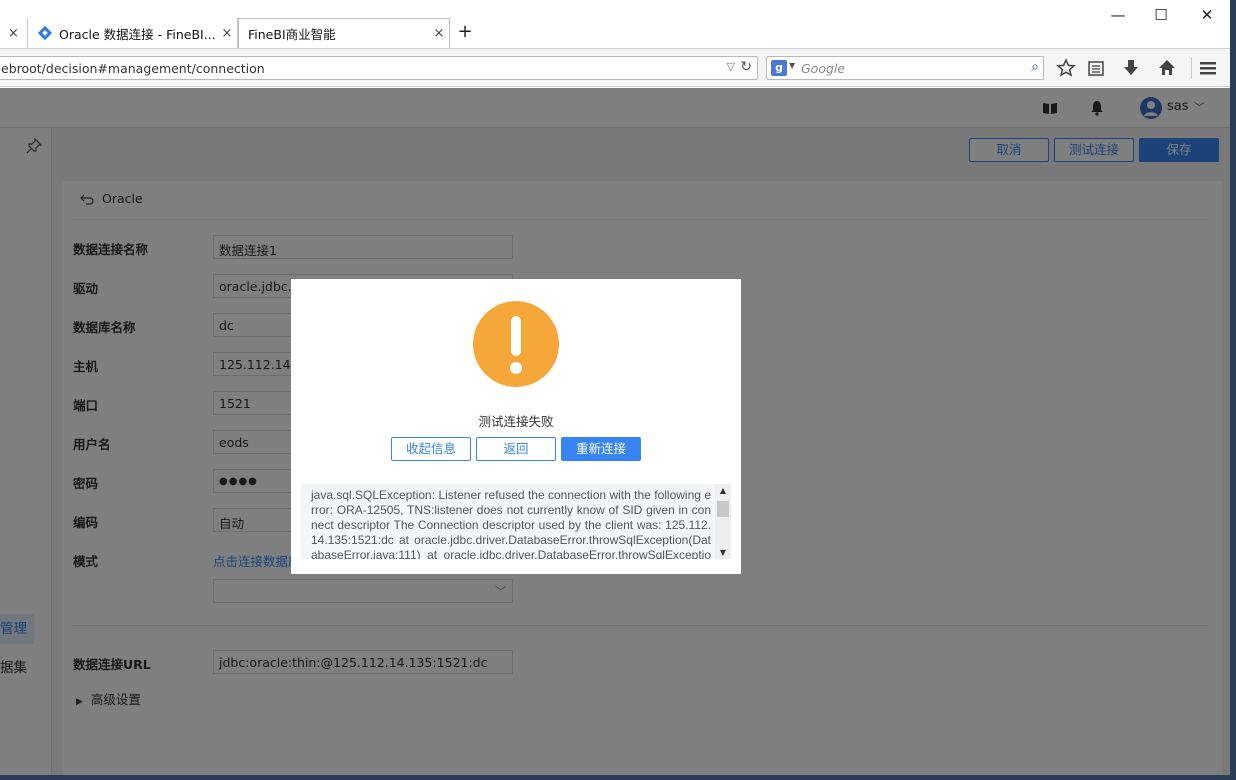 This screenshot has height=780, width=1236. What do you see at coordinates (292, 34) in the screenshot?
I see `tab-title: FineBI商业智能` at bounding box center [292, 34].